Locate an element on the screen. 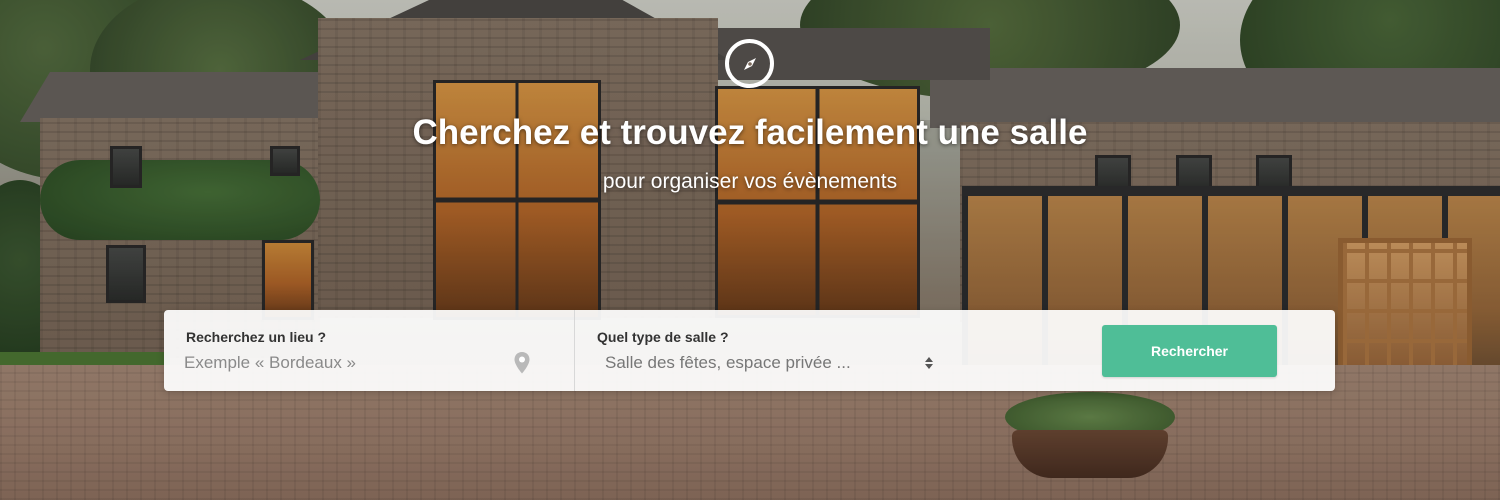 Image resolution: width=1500 pixels, height=500 pixels. sort-arrows-icon is located at coordinates (929, 363).